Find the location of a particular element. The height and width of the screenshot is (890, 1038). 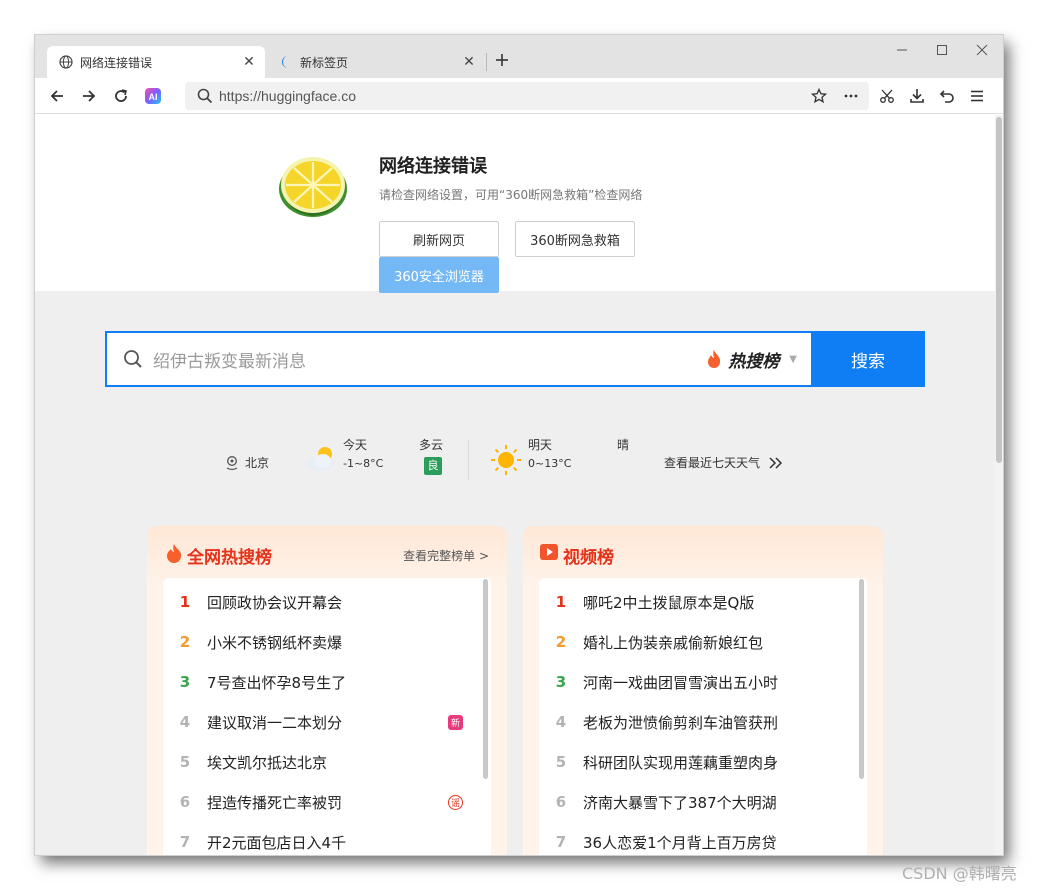

tab-strip: 网络连接错误 ✕ 新标签页 ✕ is located at coordinates (519, 56).